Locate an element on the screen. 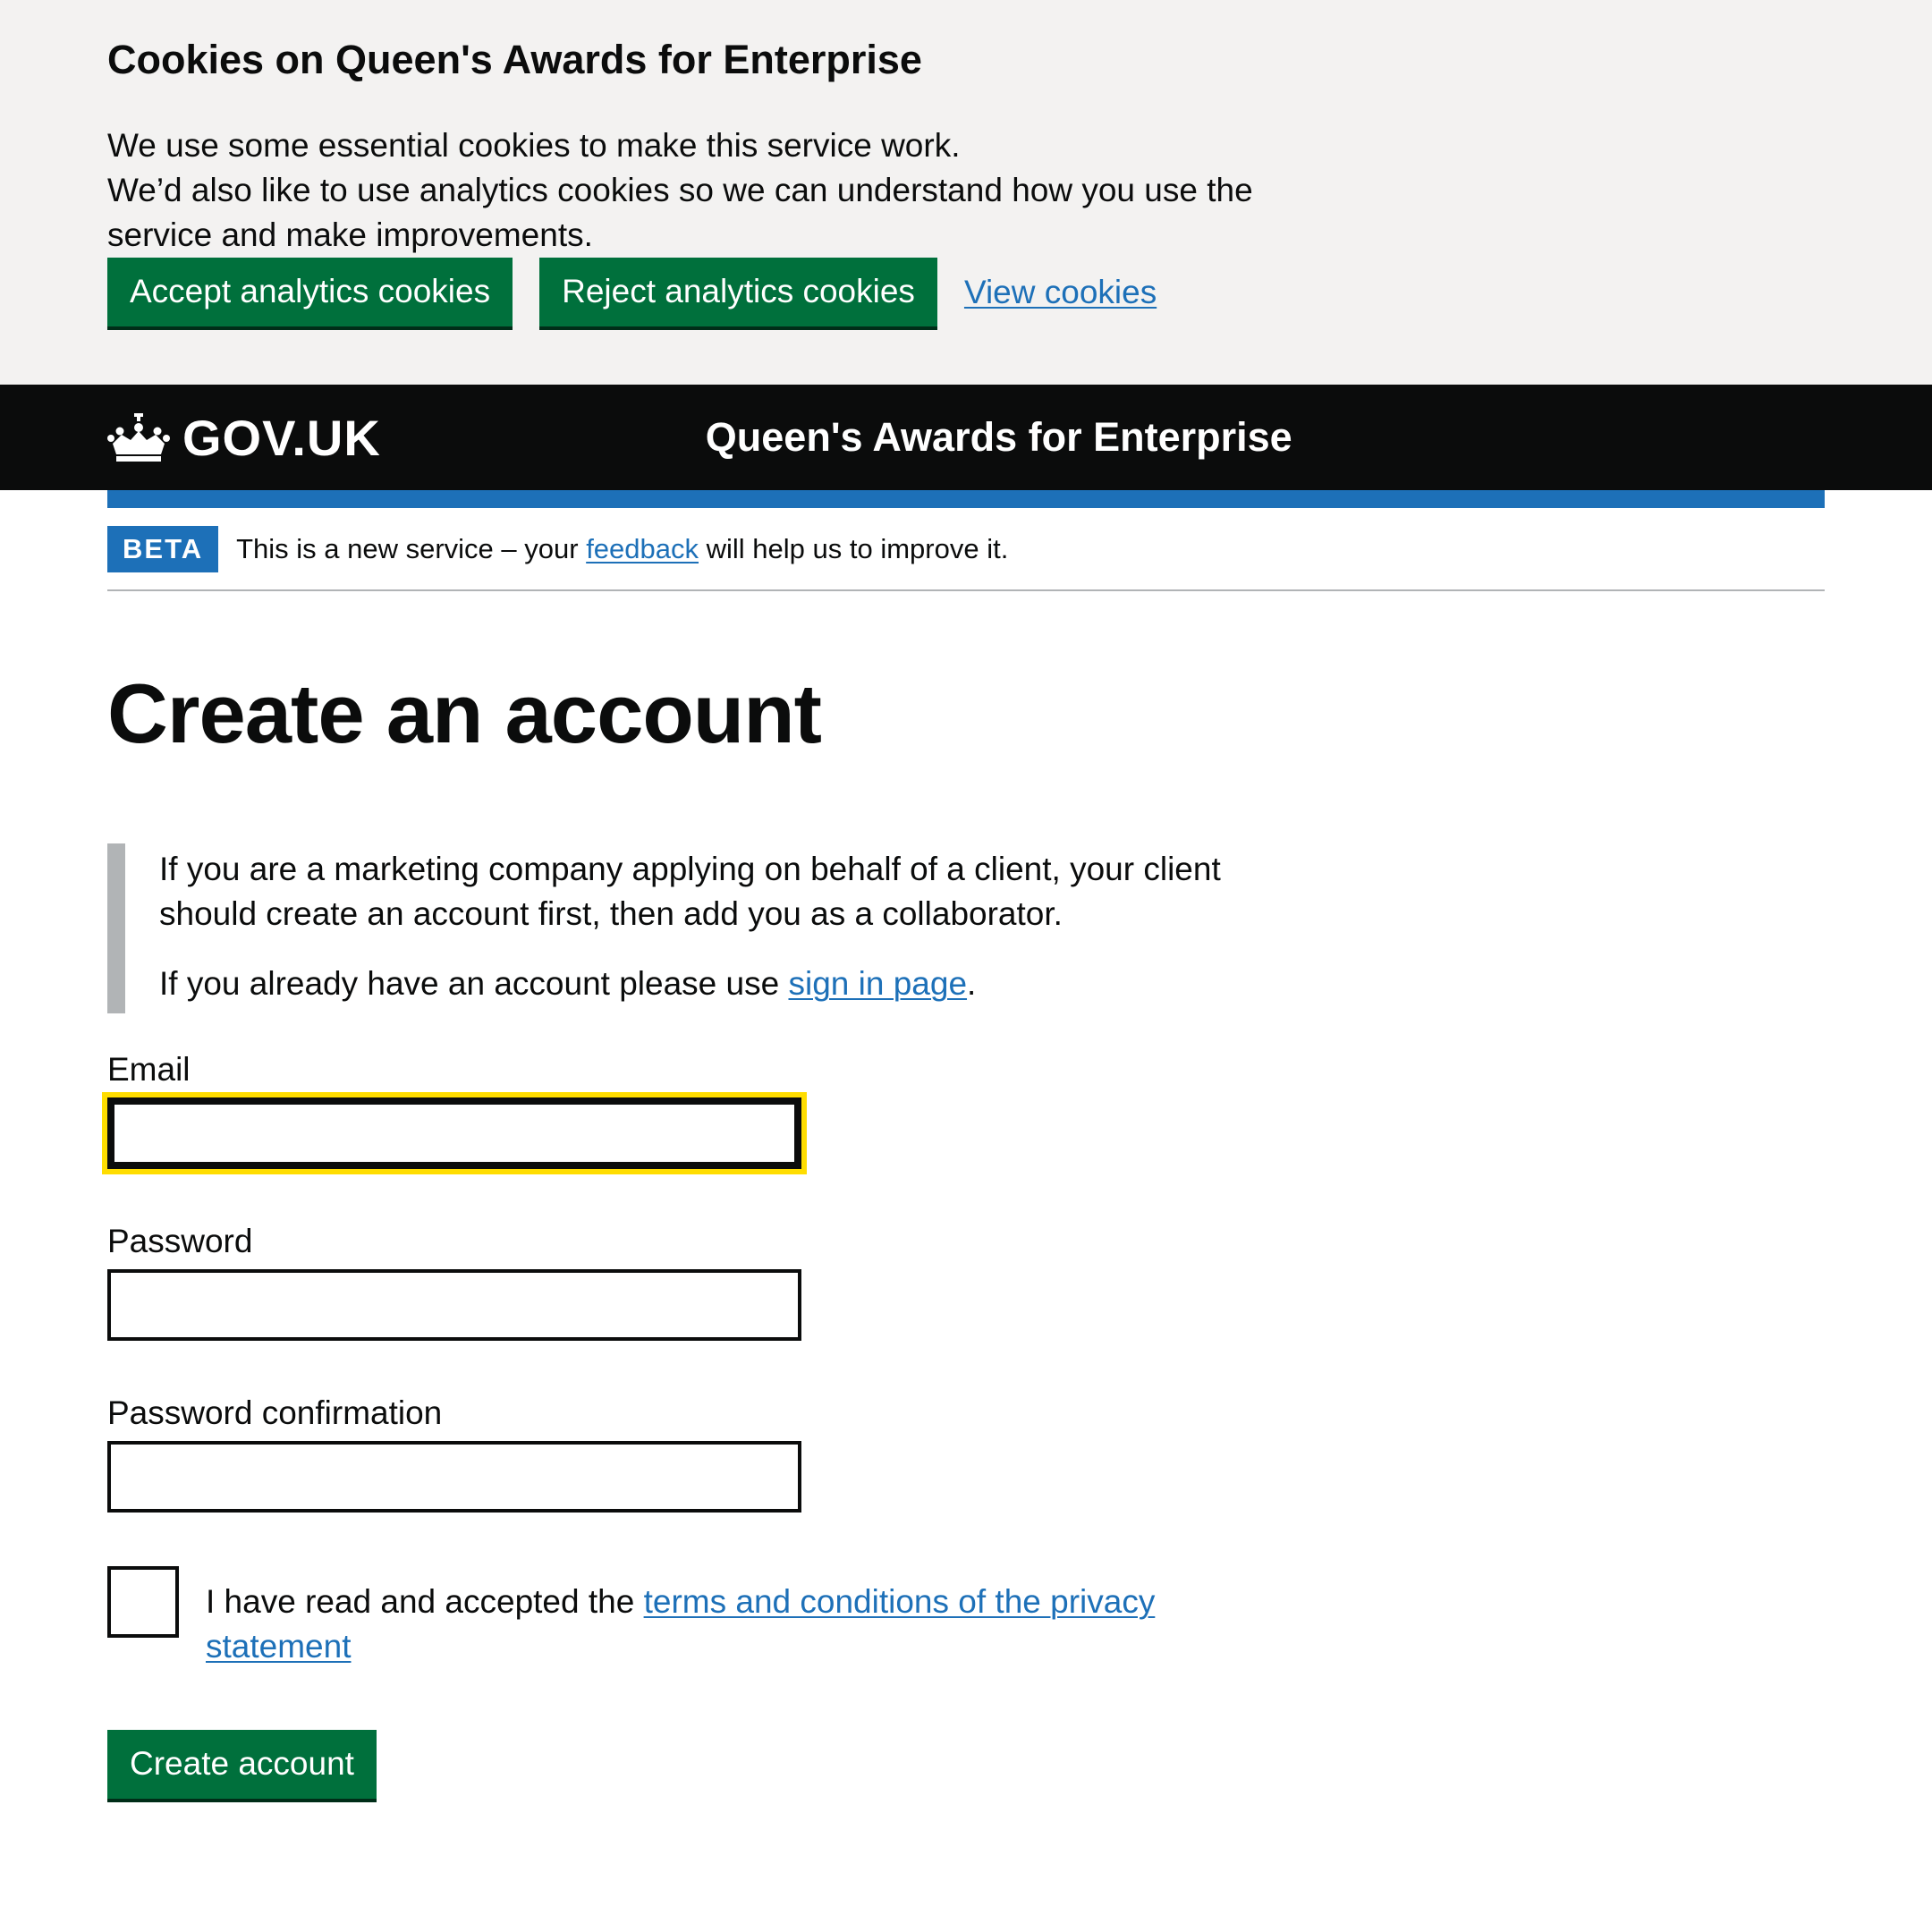 This screenshot has width=1932, height=1932. beta-tag: BETA is located at coordinates (163, 548).